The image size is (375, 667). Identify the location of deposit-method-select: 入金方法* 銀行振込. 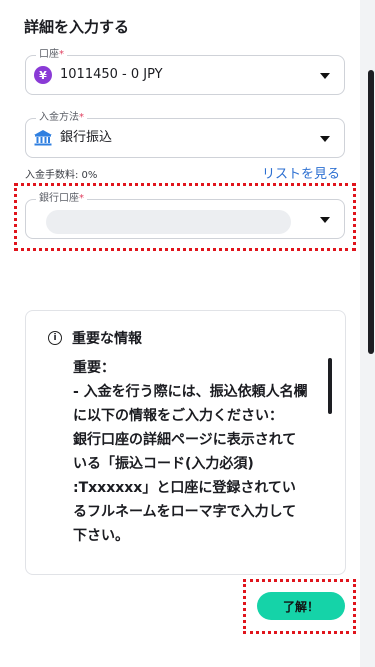
(185, 134).